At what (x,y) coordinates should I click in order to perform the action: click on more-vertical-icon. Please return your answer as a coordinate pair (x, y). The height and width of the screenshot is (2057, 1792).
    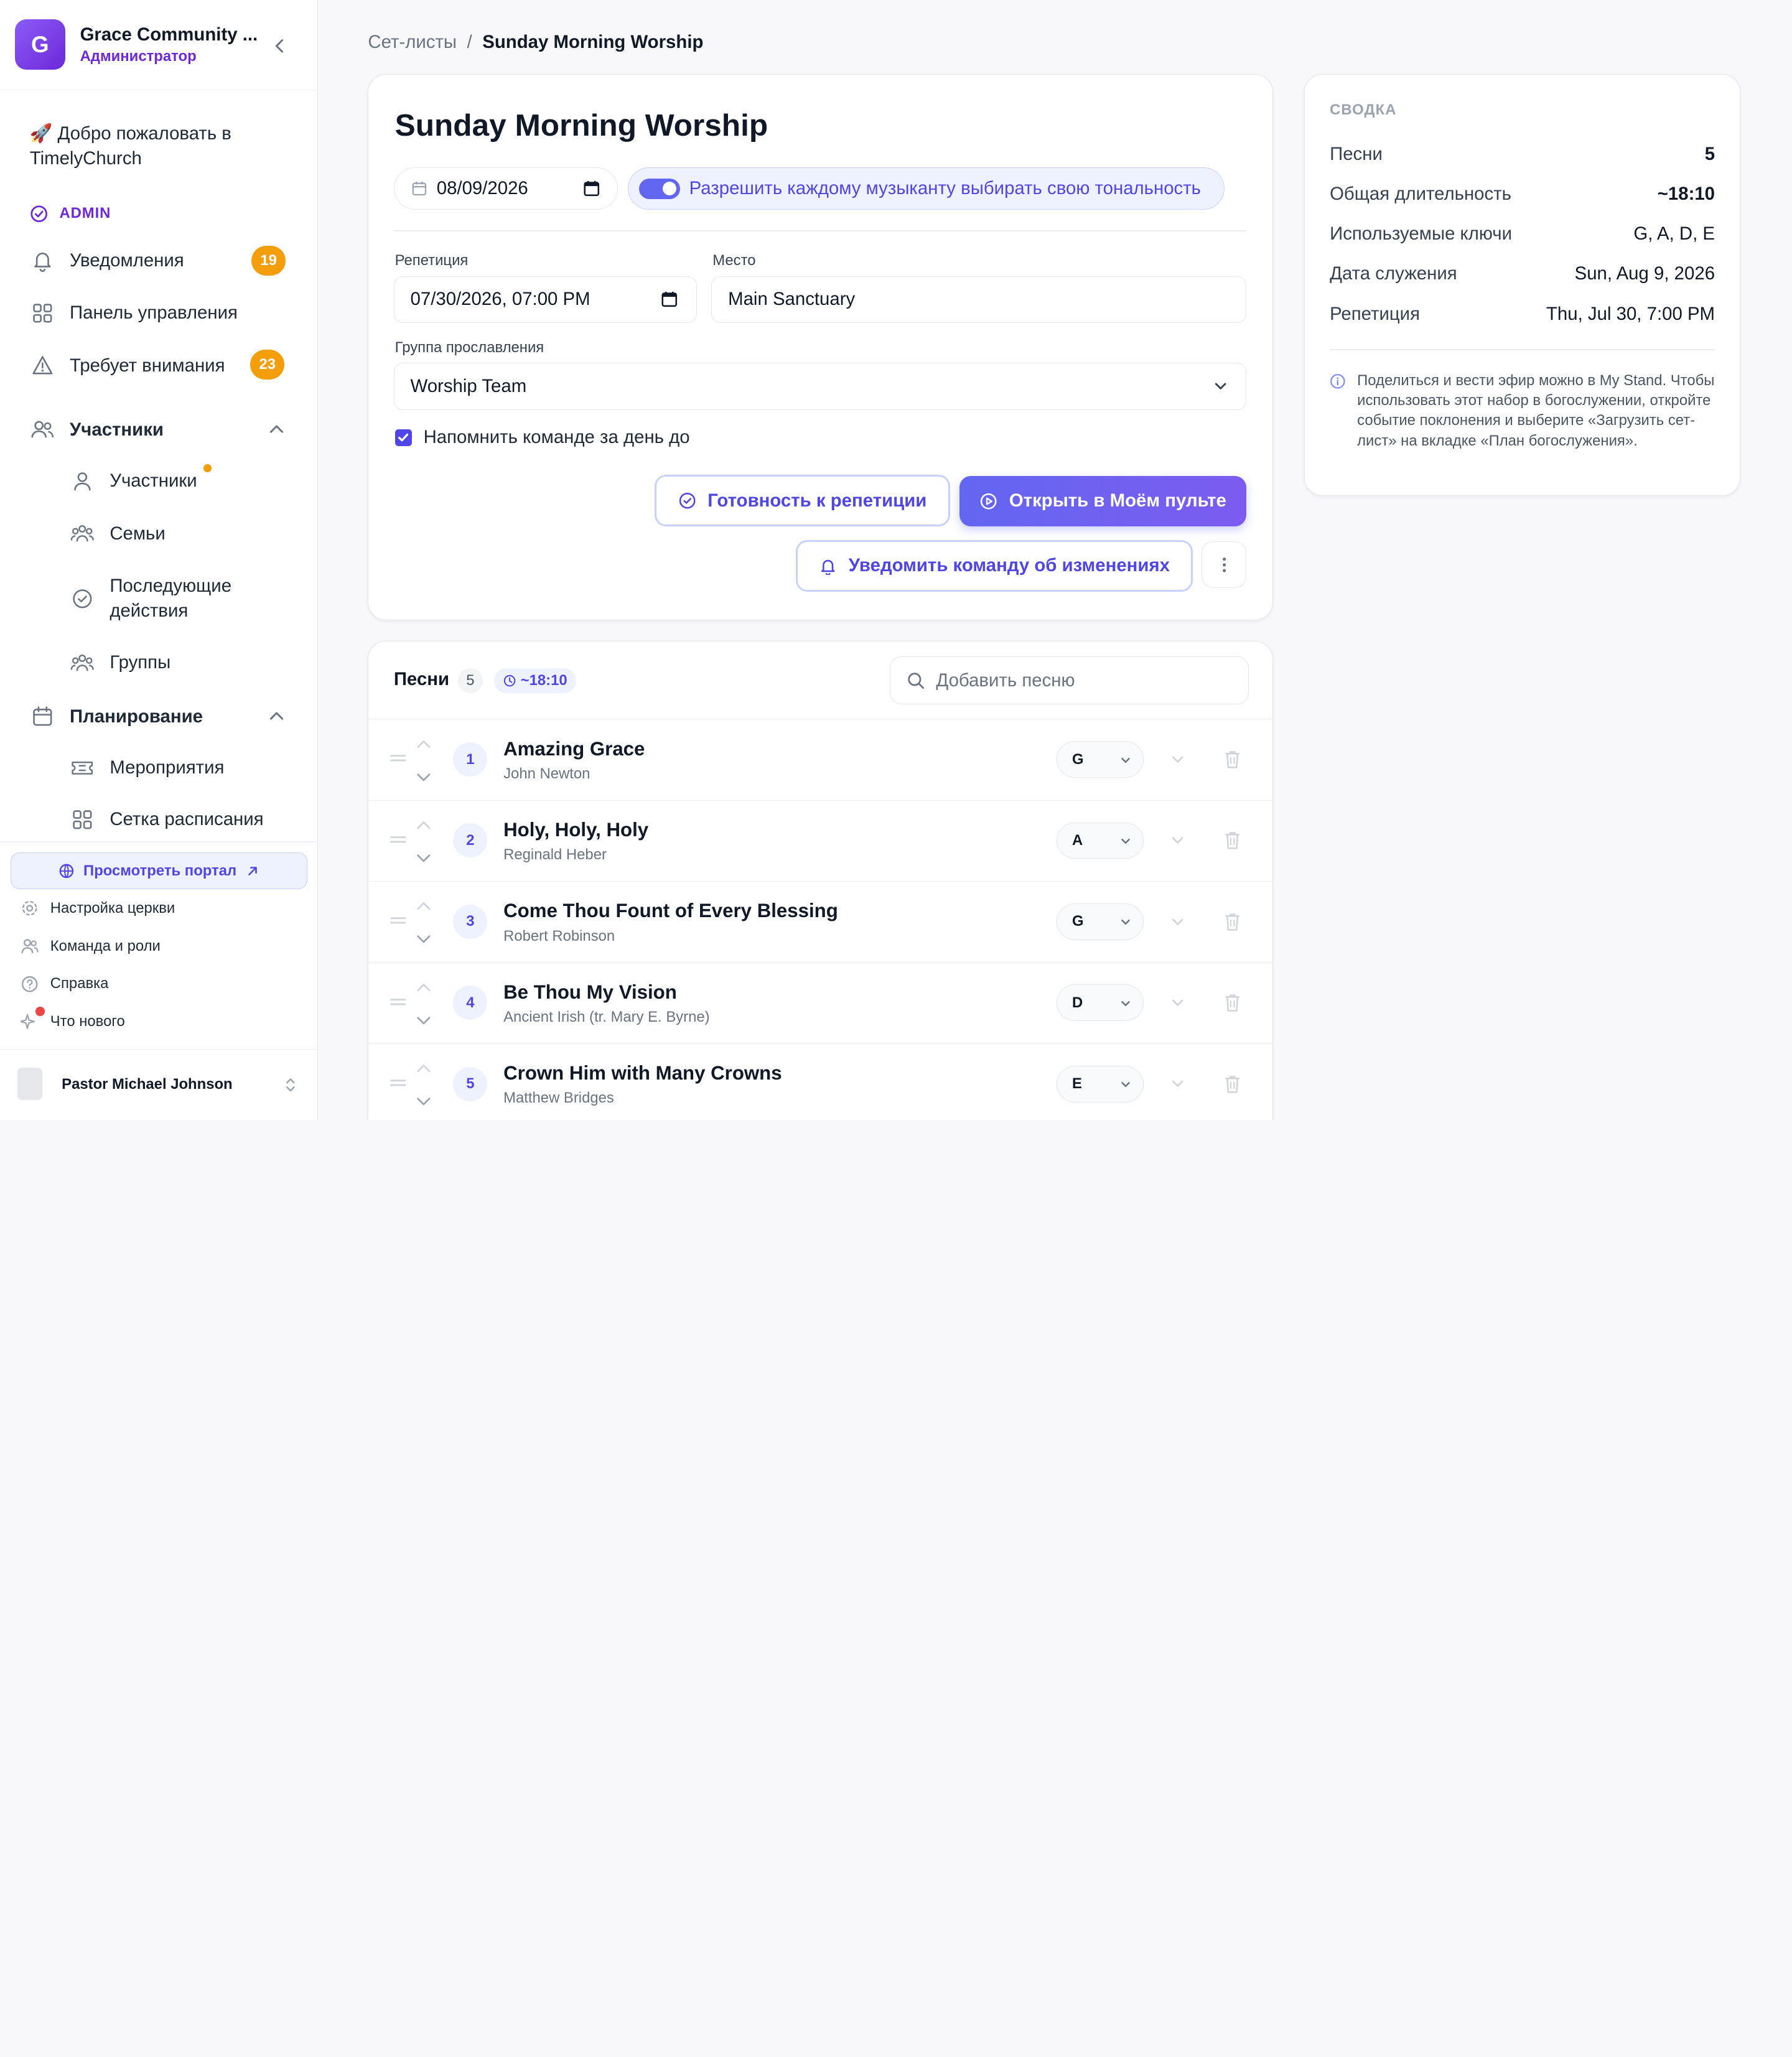
    Looking at the image, I should click on (1224, 564).